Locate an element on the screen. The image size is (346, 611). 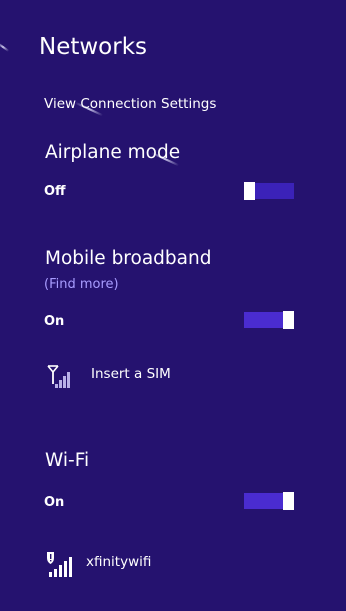
wifi-toggle is located at coordinates (269, 501).